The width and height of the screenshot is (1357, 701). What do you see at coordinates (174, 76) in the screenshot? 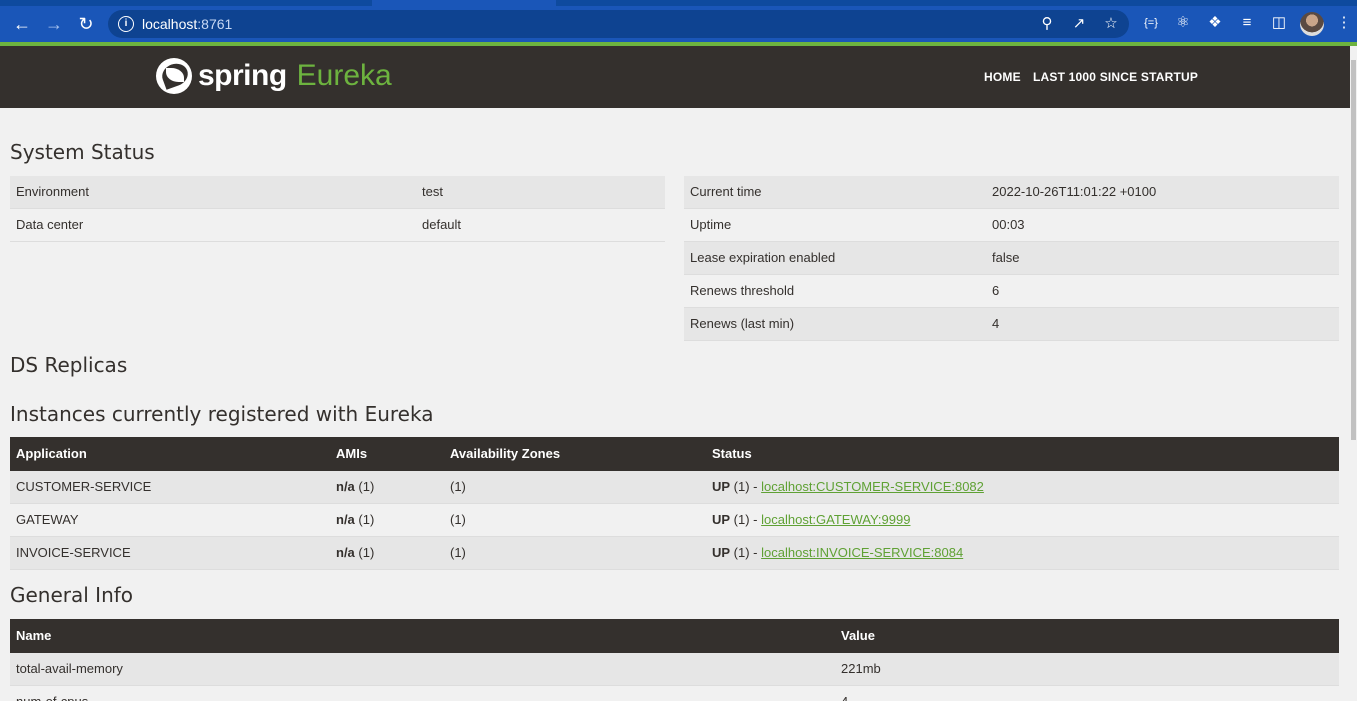
I see `spring-leaf-icon` at bounding box center [174, 76].